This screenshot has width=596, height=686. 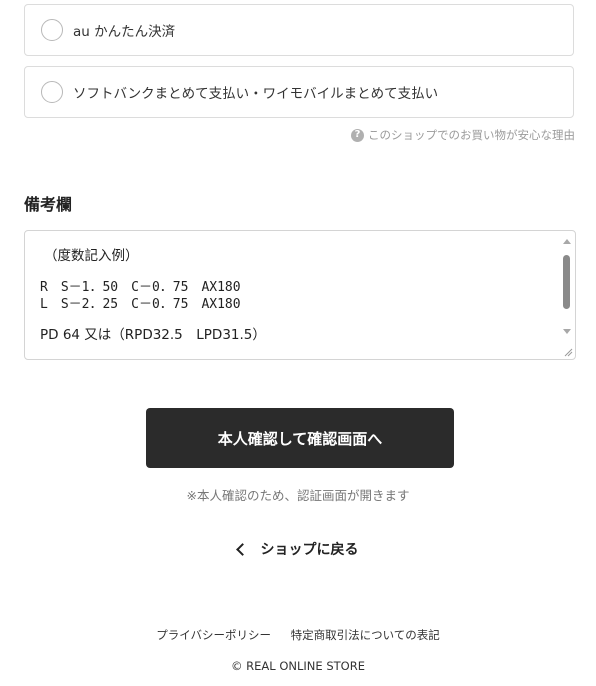 What do you see at coordinates (357, 135) in the screenshot?
I see `question-circle-icon: ?` at bounding box center [357, 135].